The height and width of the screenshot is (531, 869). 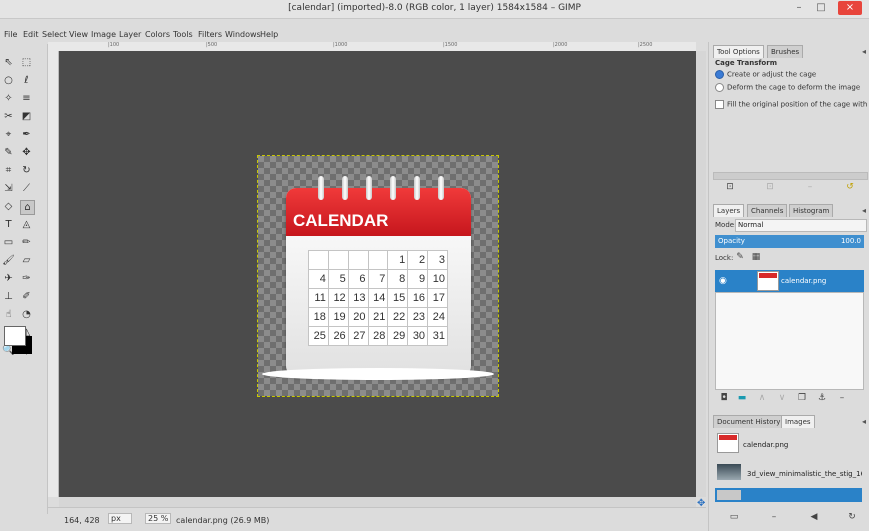 What do you see at coordinates (8, 116) in the screenshot?
I see `scissors-icon: ✂` at bounding box center [8, 116].